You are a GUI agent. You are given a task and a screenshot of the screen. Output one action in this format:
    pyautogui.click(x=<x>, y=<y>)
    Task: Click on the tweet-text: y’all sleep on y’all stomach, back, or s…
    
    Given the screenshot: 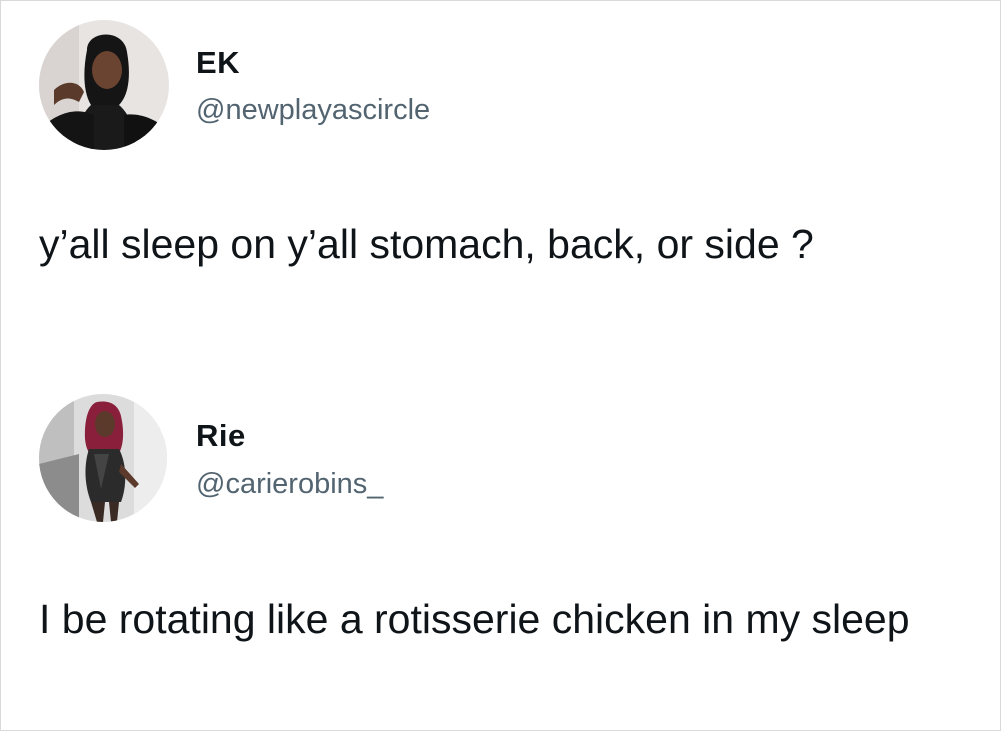 What is the action you would take?
    pyautogui.click(x=426, y=244)
    